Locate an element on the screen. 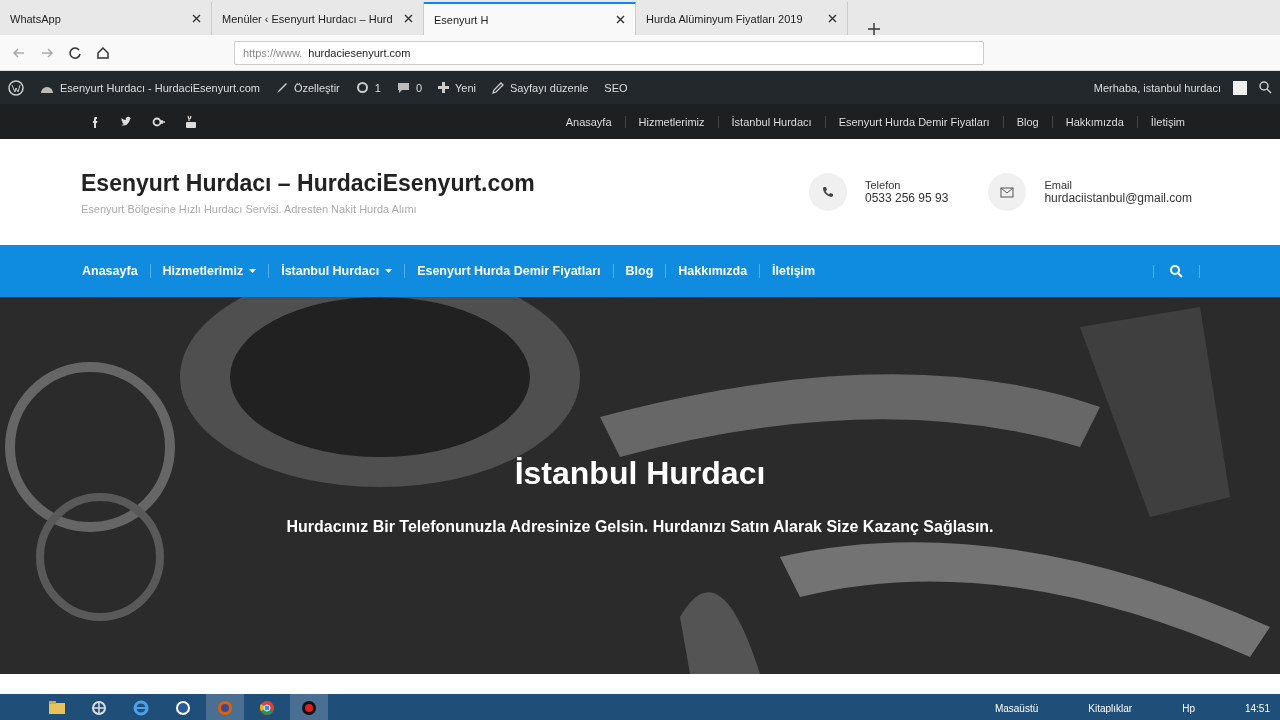 This screenshot has width=1280, height=720. admin-bar-item: 0 is located at coordinates (409, 87).